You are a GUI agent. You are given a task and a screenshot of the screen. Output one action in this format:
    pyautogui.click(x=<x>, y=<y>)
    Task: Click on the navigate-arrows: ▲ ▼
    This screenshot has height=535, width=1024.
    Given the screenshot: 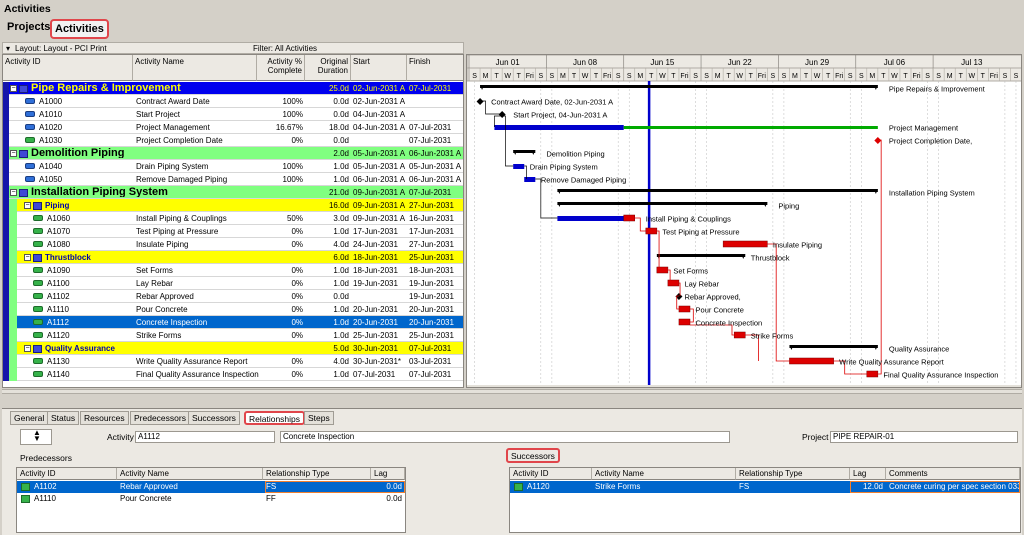 What is the action you would take?
    pyautogui.click(x=36, y=437)
    